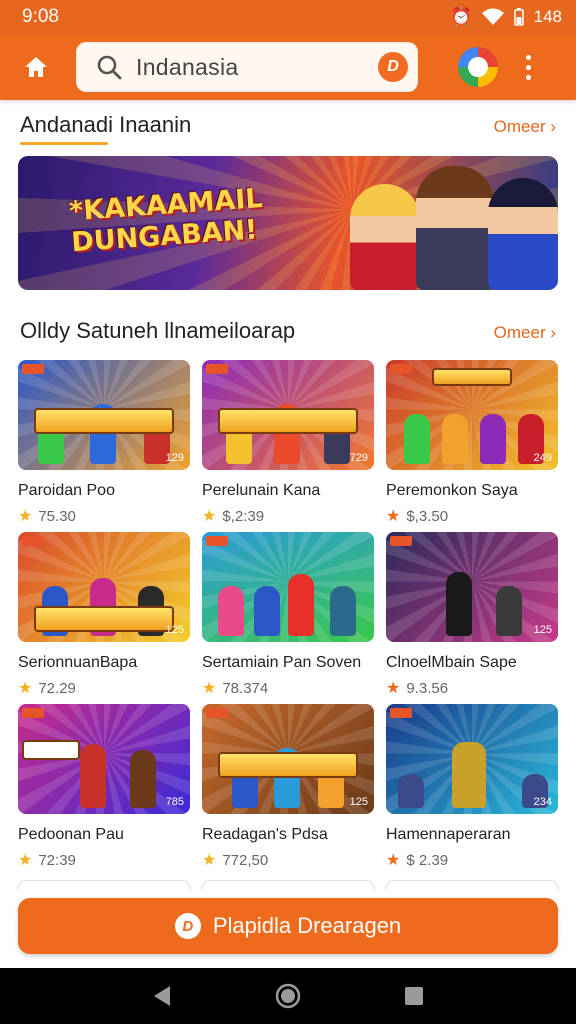 This screenshot has height=1024, width=576. What do you see at coordinates (472, 415) in the screenshot?
I see `game-thumbnail: 249` at bounding box center [472, 415].